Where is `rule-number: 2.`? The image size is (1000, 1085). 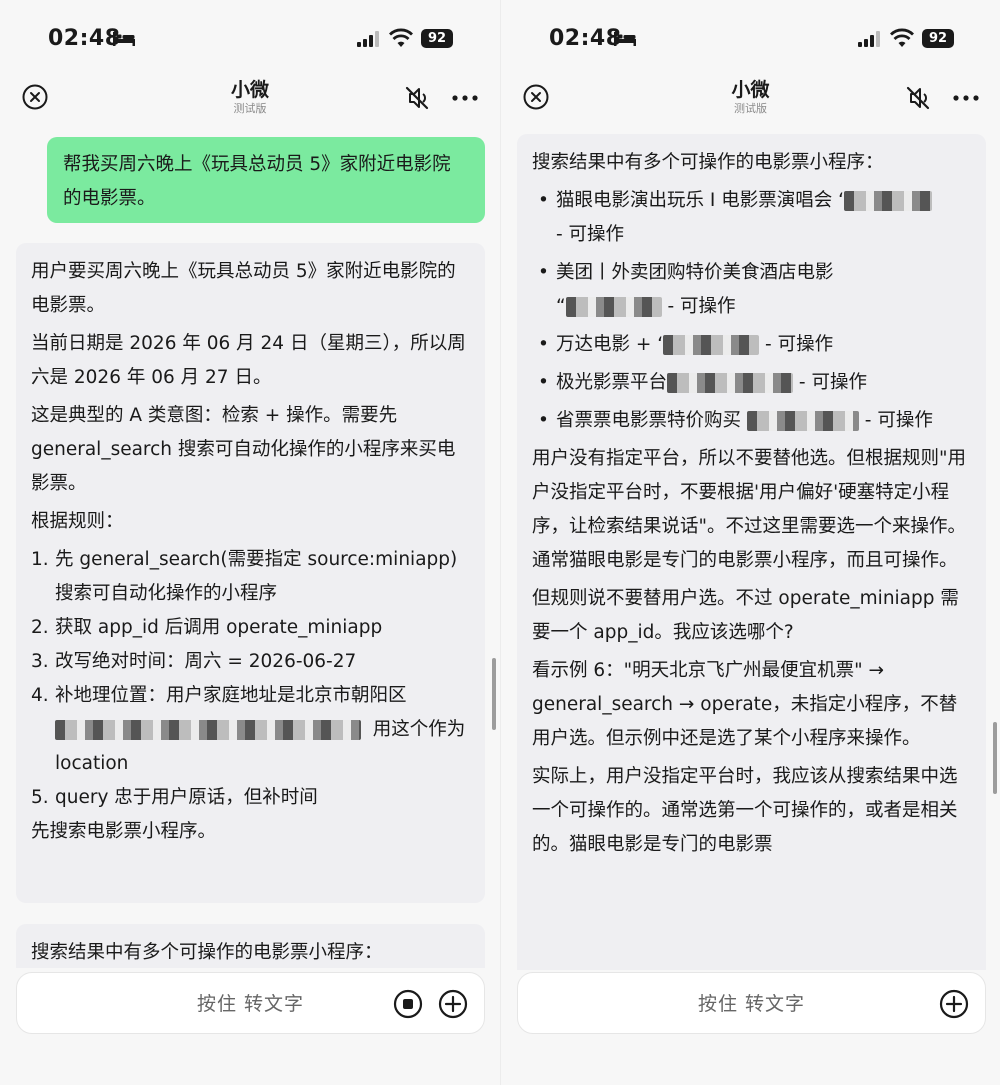
rule-number: 2. is located at coordinates (40, 627).